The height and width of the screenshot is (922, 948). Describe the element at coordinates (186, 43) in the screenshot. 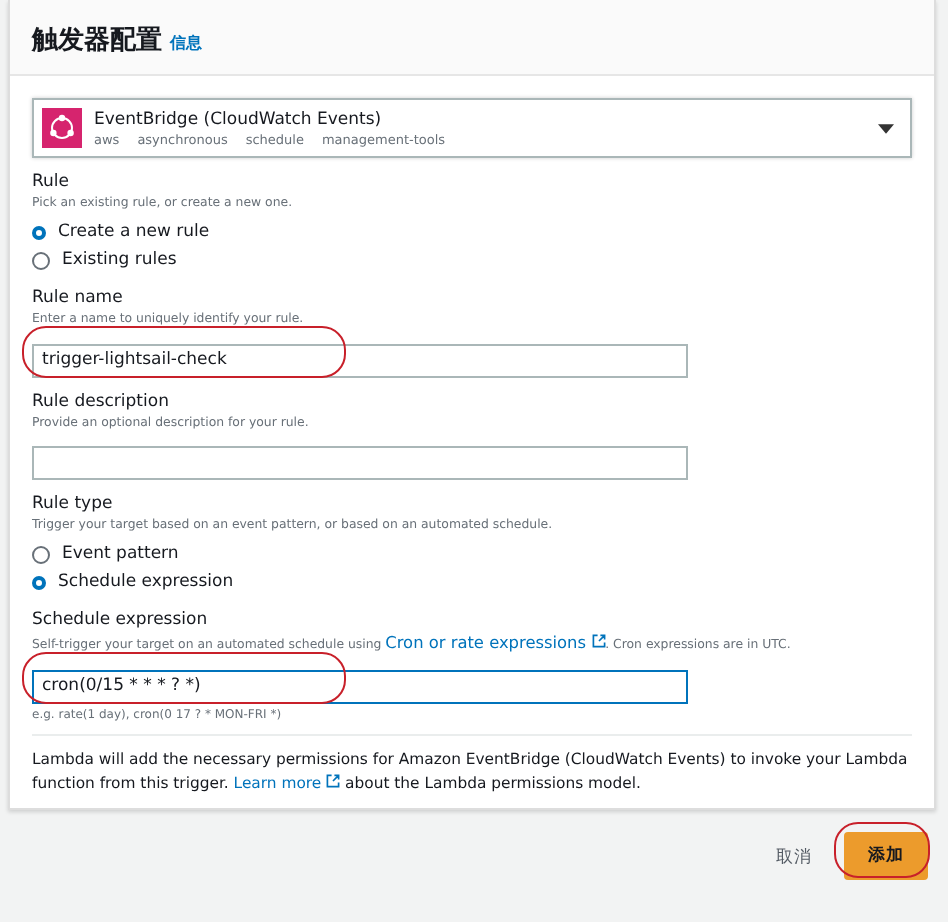

I see `info-link: 信息` at that location.